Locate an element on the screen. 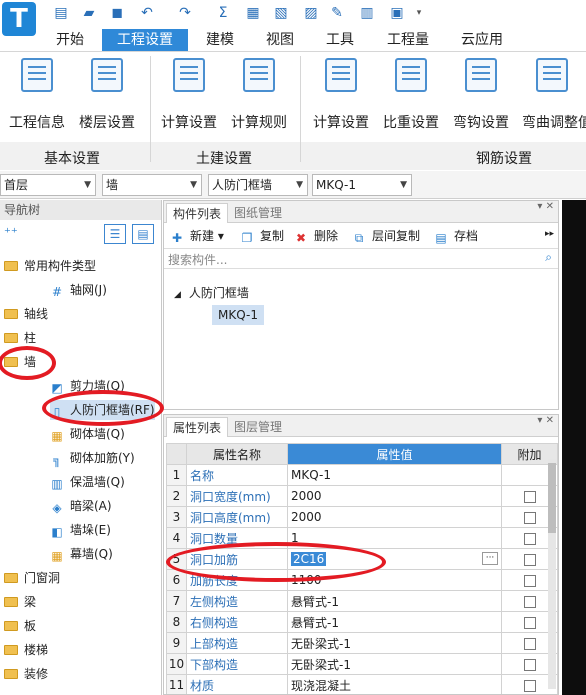 The image size is (586, 695). component-tree-item: MKQ-1 is located at coordinates (238, 315).